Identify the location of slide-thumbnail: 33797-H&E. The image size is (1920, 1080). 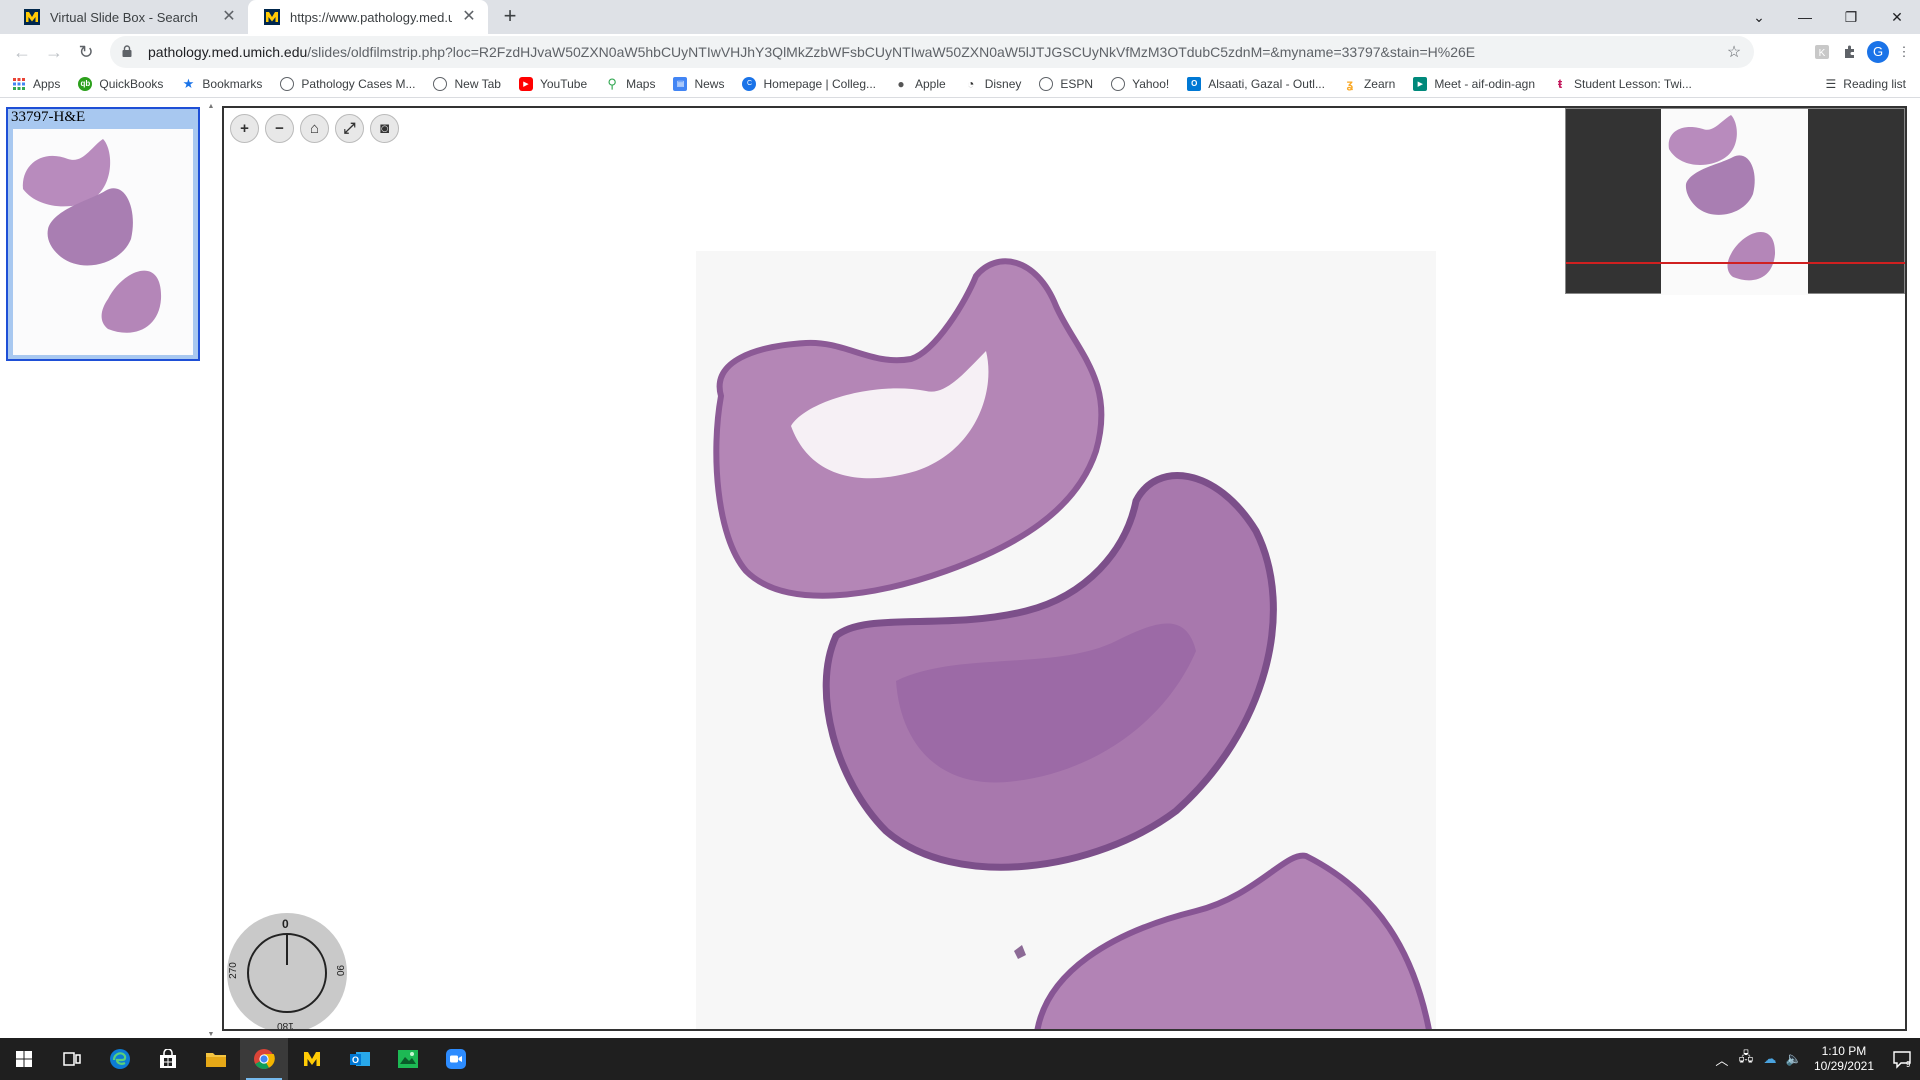
(103, 234).